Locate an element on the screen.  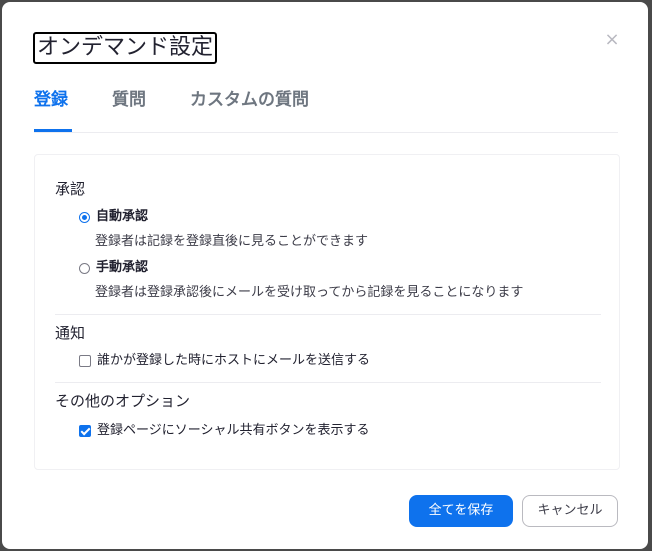
save-all-button: 全てを保存 is located at coordinates (461, 511).